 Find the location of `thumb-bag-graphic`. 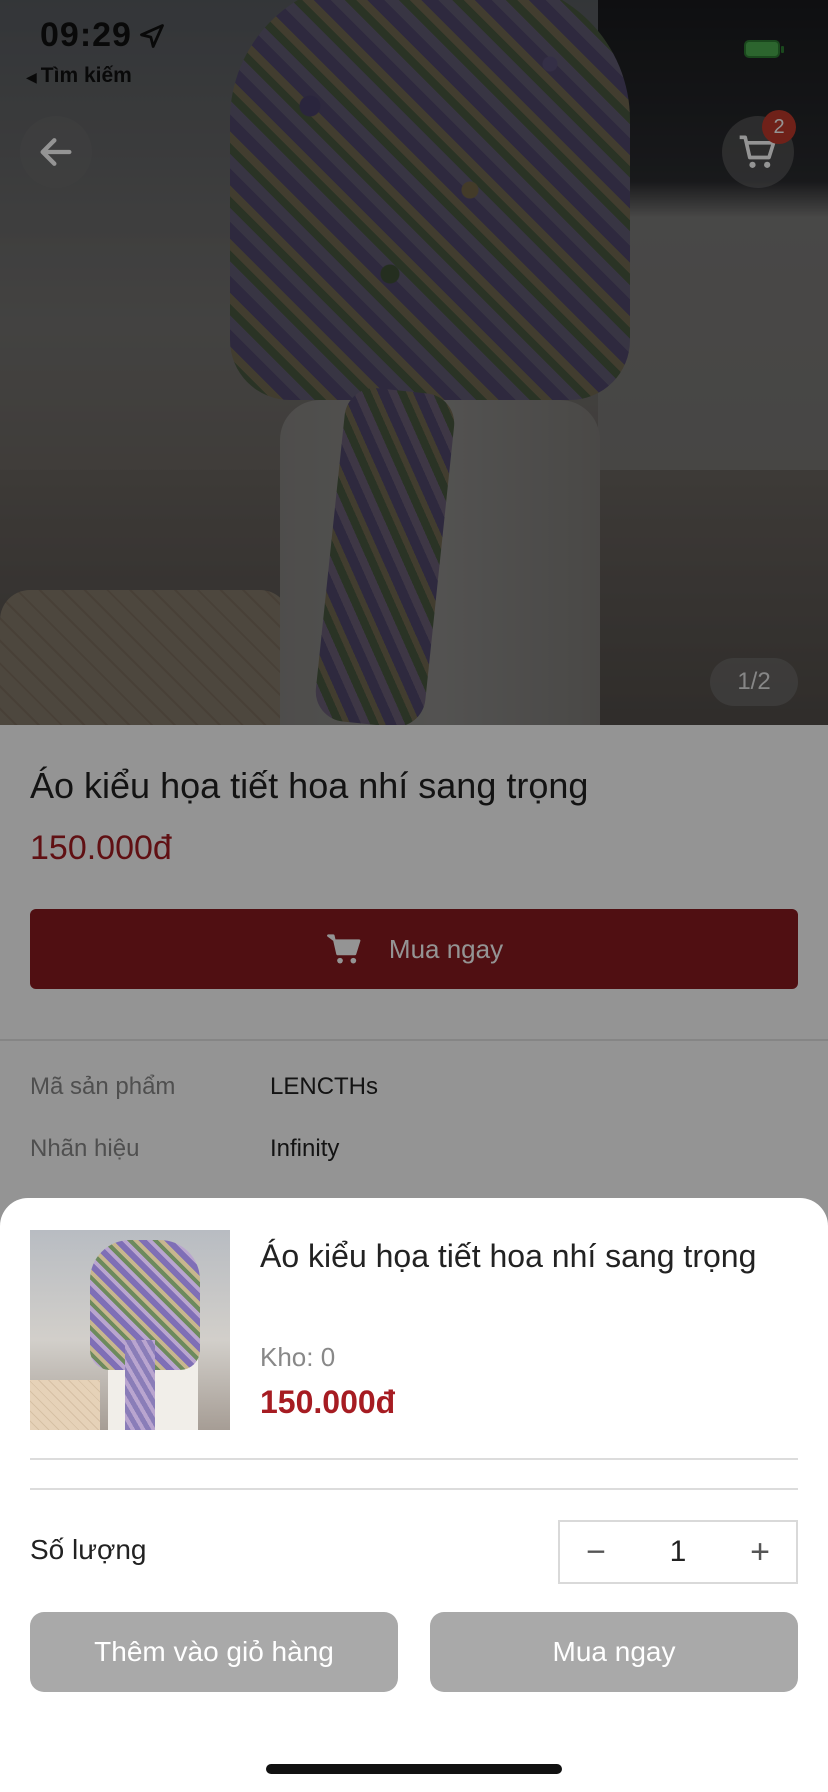

thumb-bag-graphic is located at coordinates (65, 1405).